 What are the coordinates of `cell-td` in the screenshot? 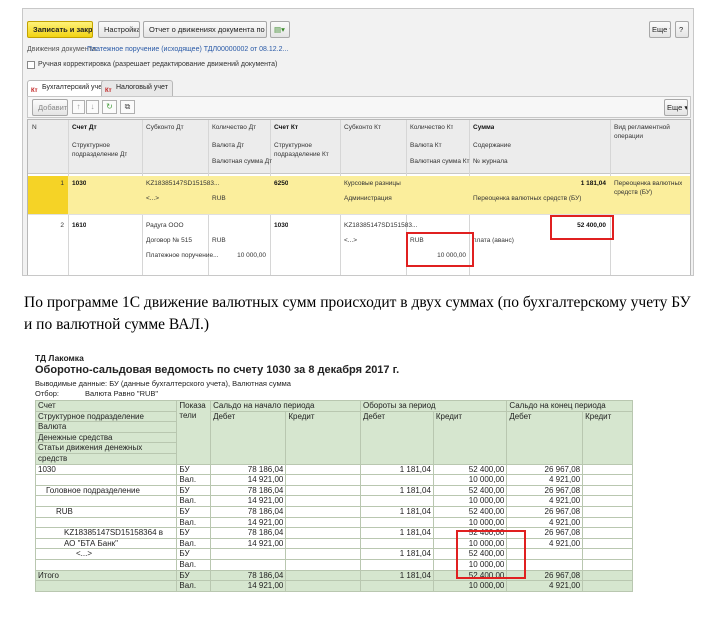 It's located at (396, 480).